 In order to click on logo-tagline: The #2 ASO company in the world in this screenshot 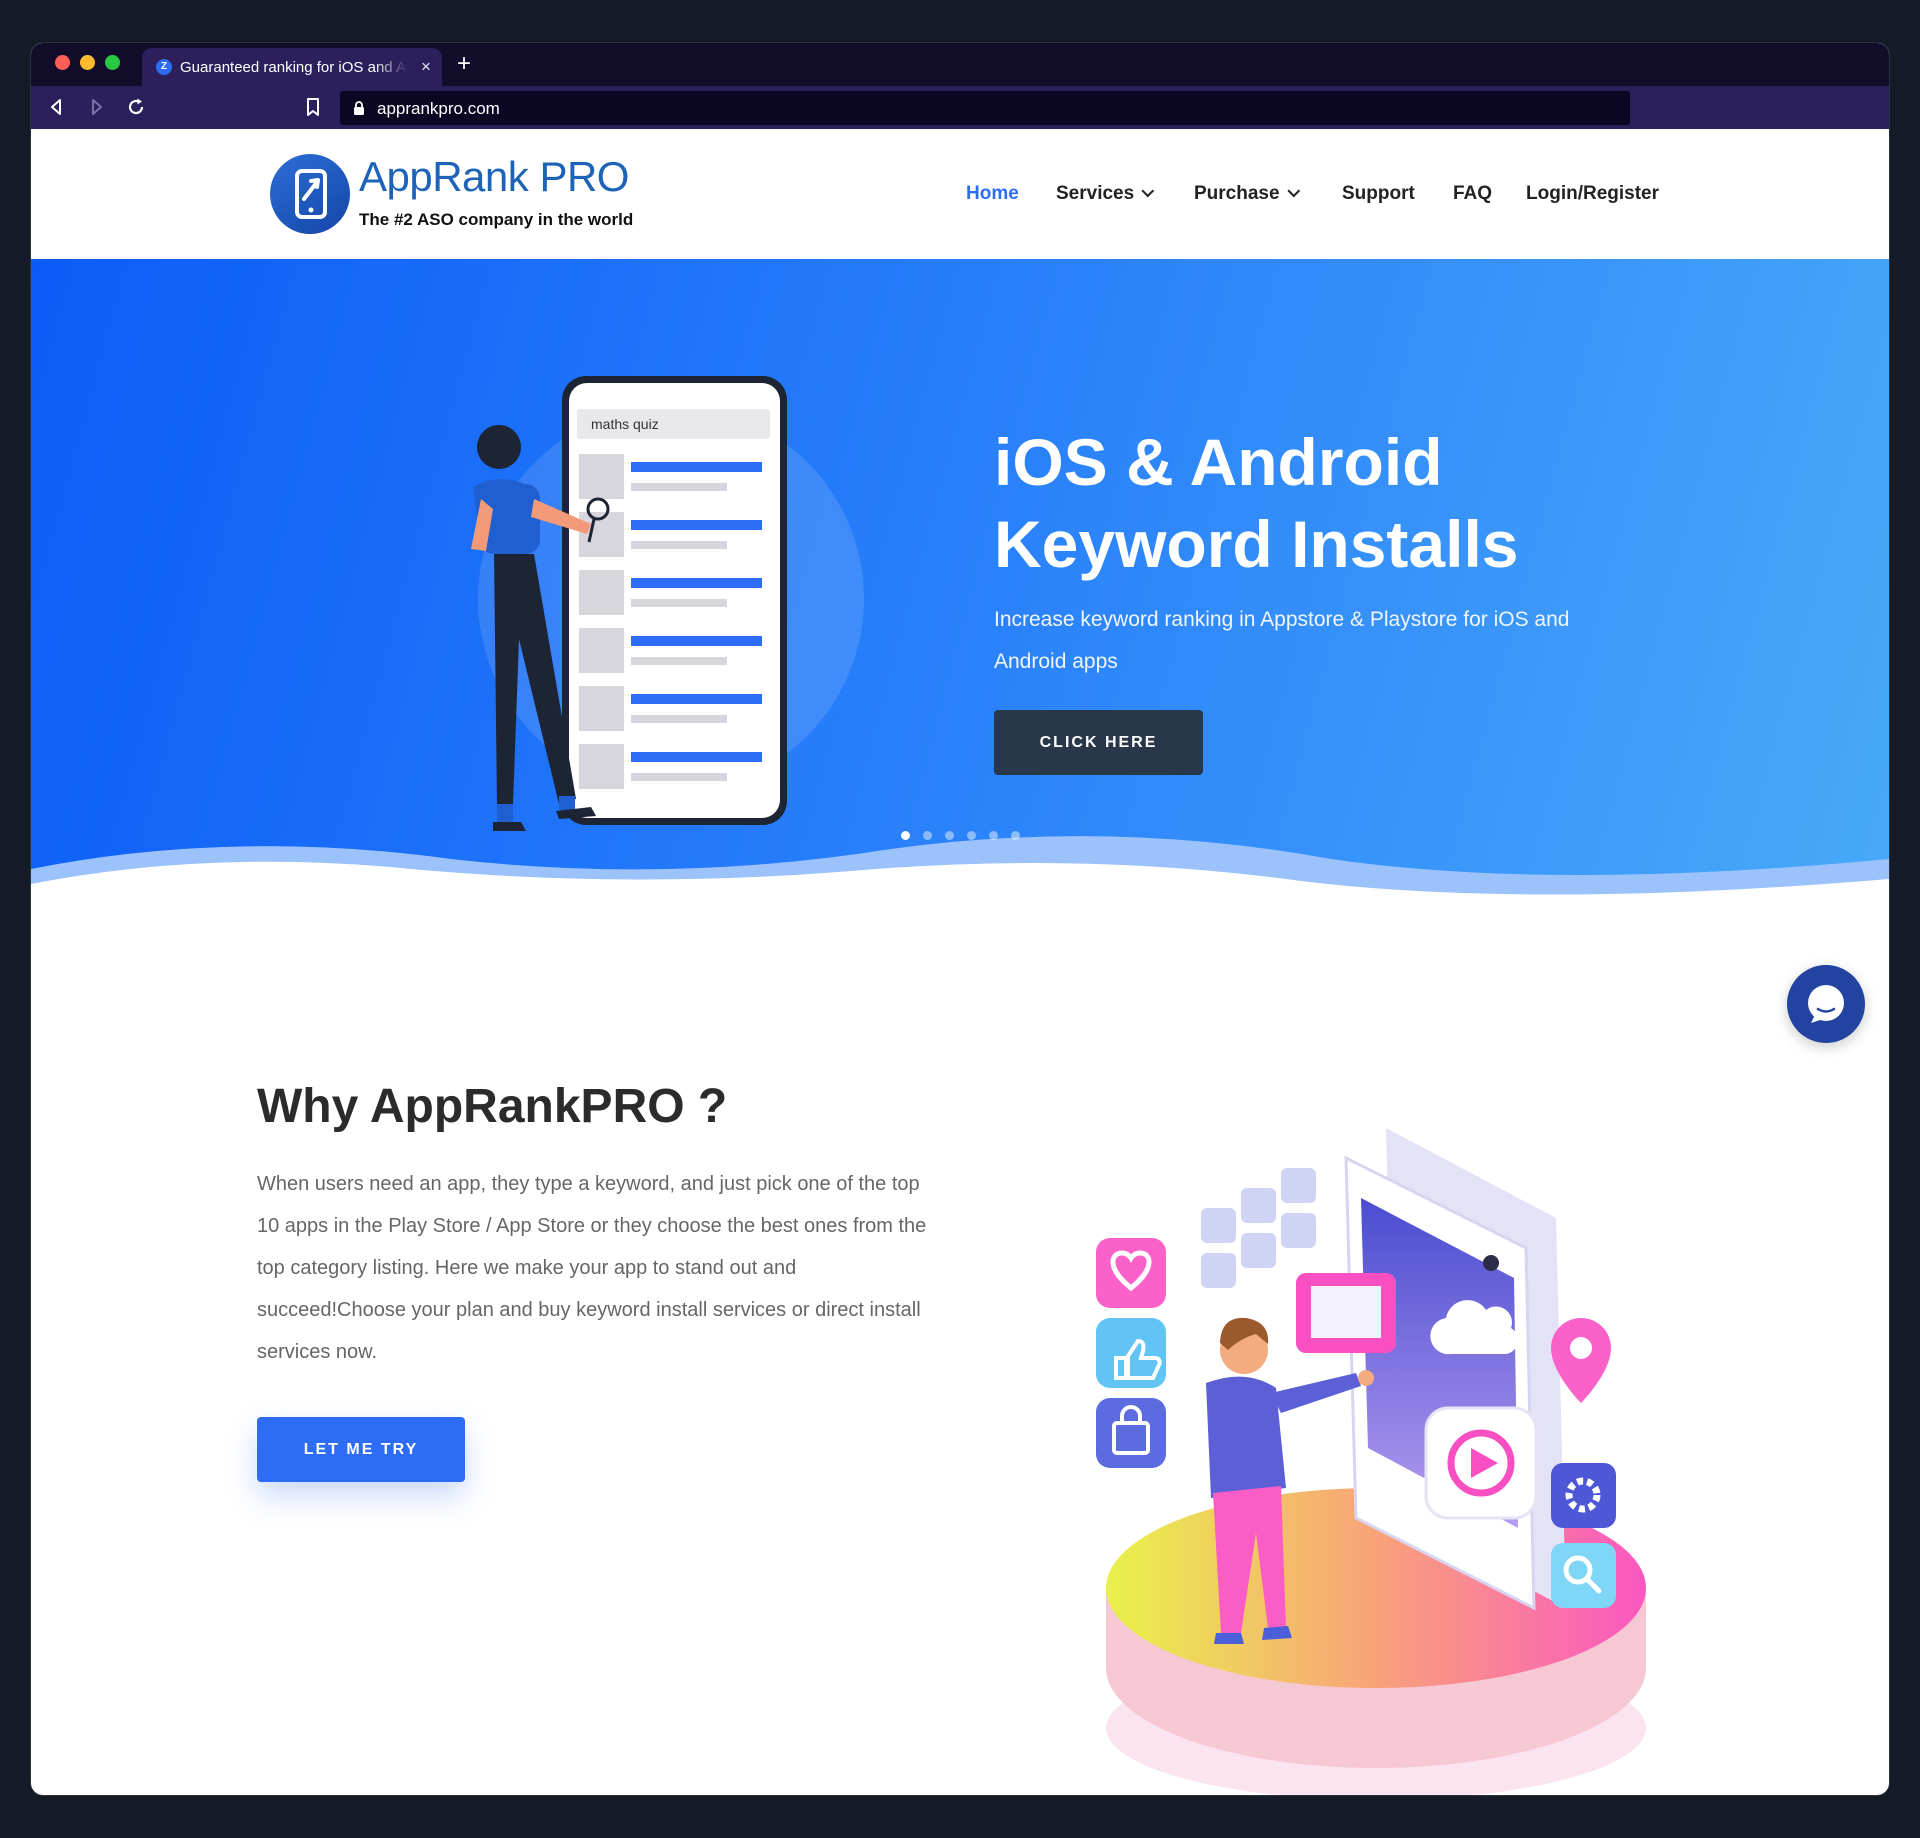, I will do `click(496, 219)`.